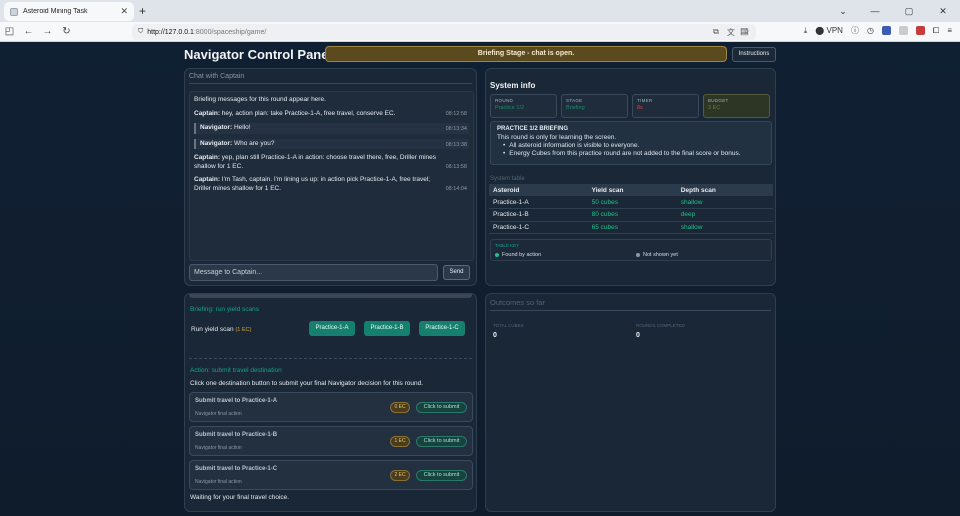  I want to click on chat-title: Chat with Captain, so click(217, 76).